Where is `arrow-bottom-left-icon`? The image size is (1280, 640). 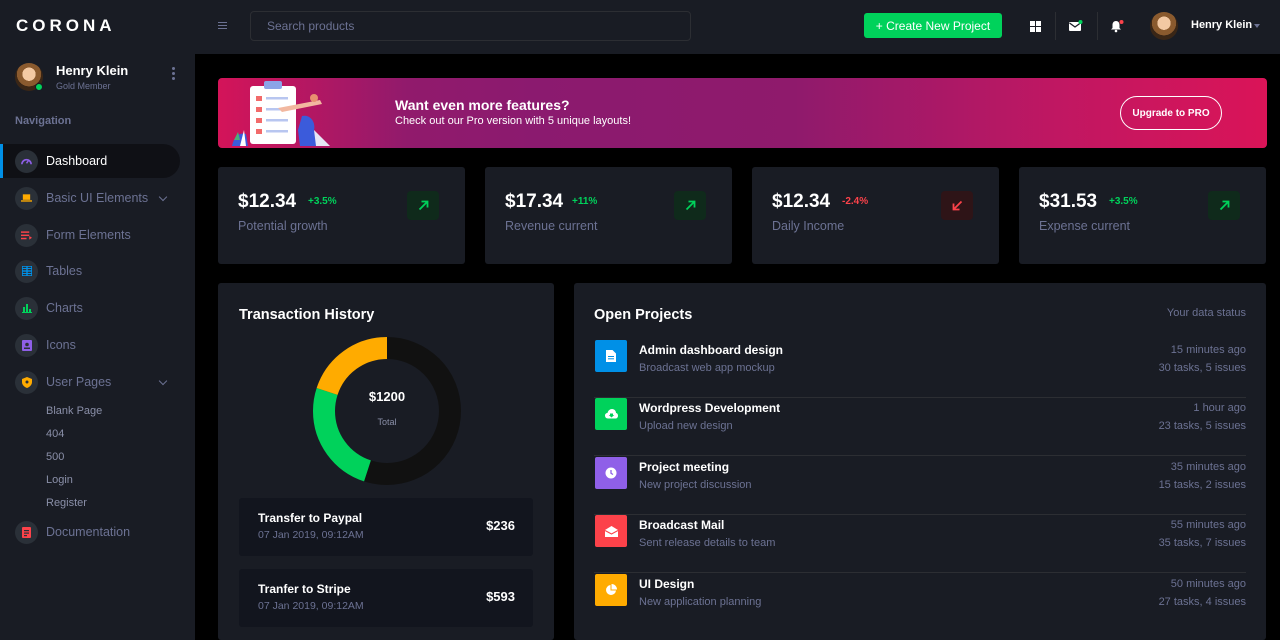
arrow-bottom-left-icon is located at coordinates (957, 205).